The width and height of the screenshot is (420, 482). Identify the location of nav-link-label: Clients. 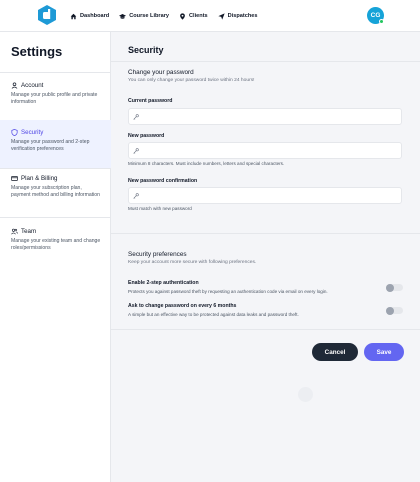
(198, 16).